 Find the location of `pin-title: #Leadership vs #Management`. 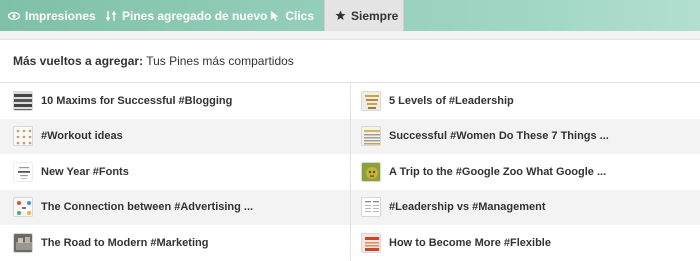

pin-title: #Leadership vs #Management is located at coordinates (467, 207).